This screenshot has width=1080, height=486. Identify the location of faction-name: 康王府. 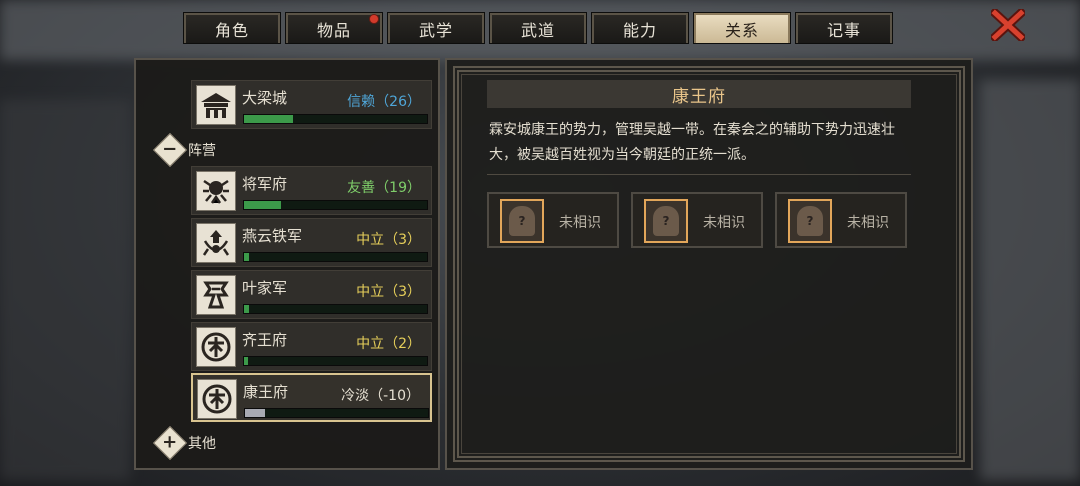
(266, 392).